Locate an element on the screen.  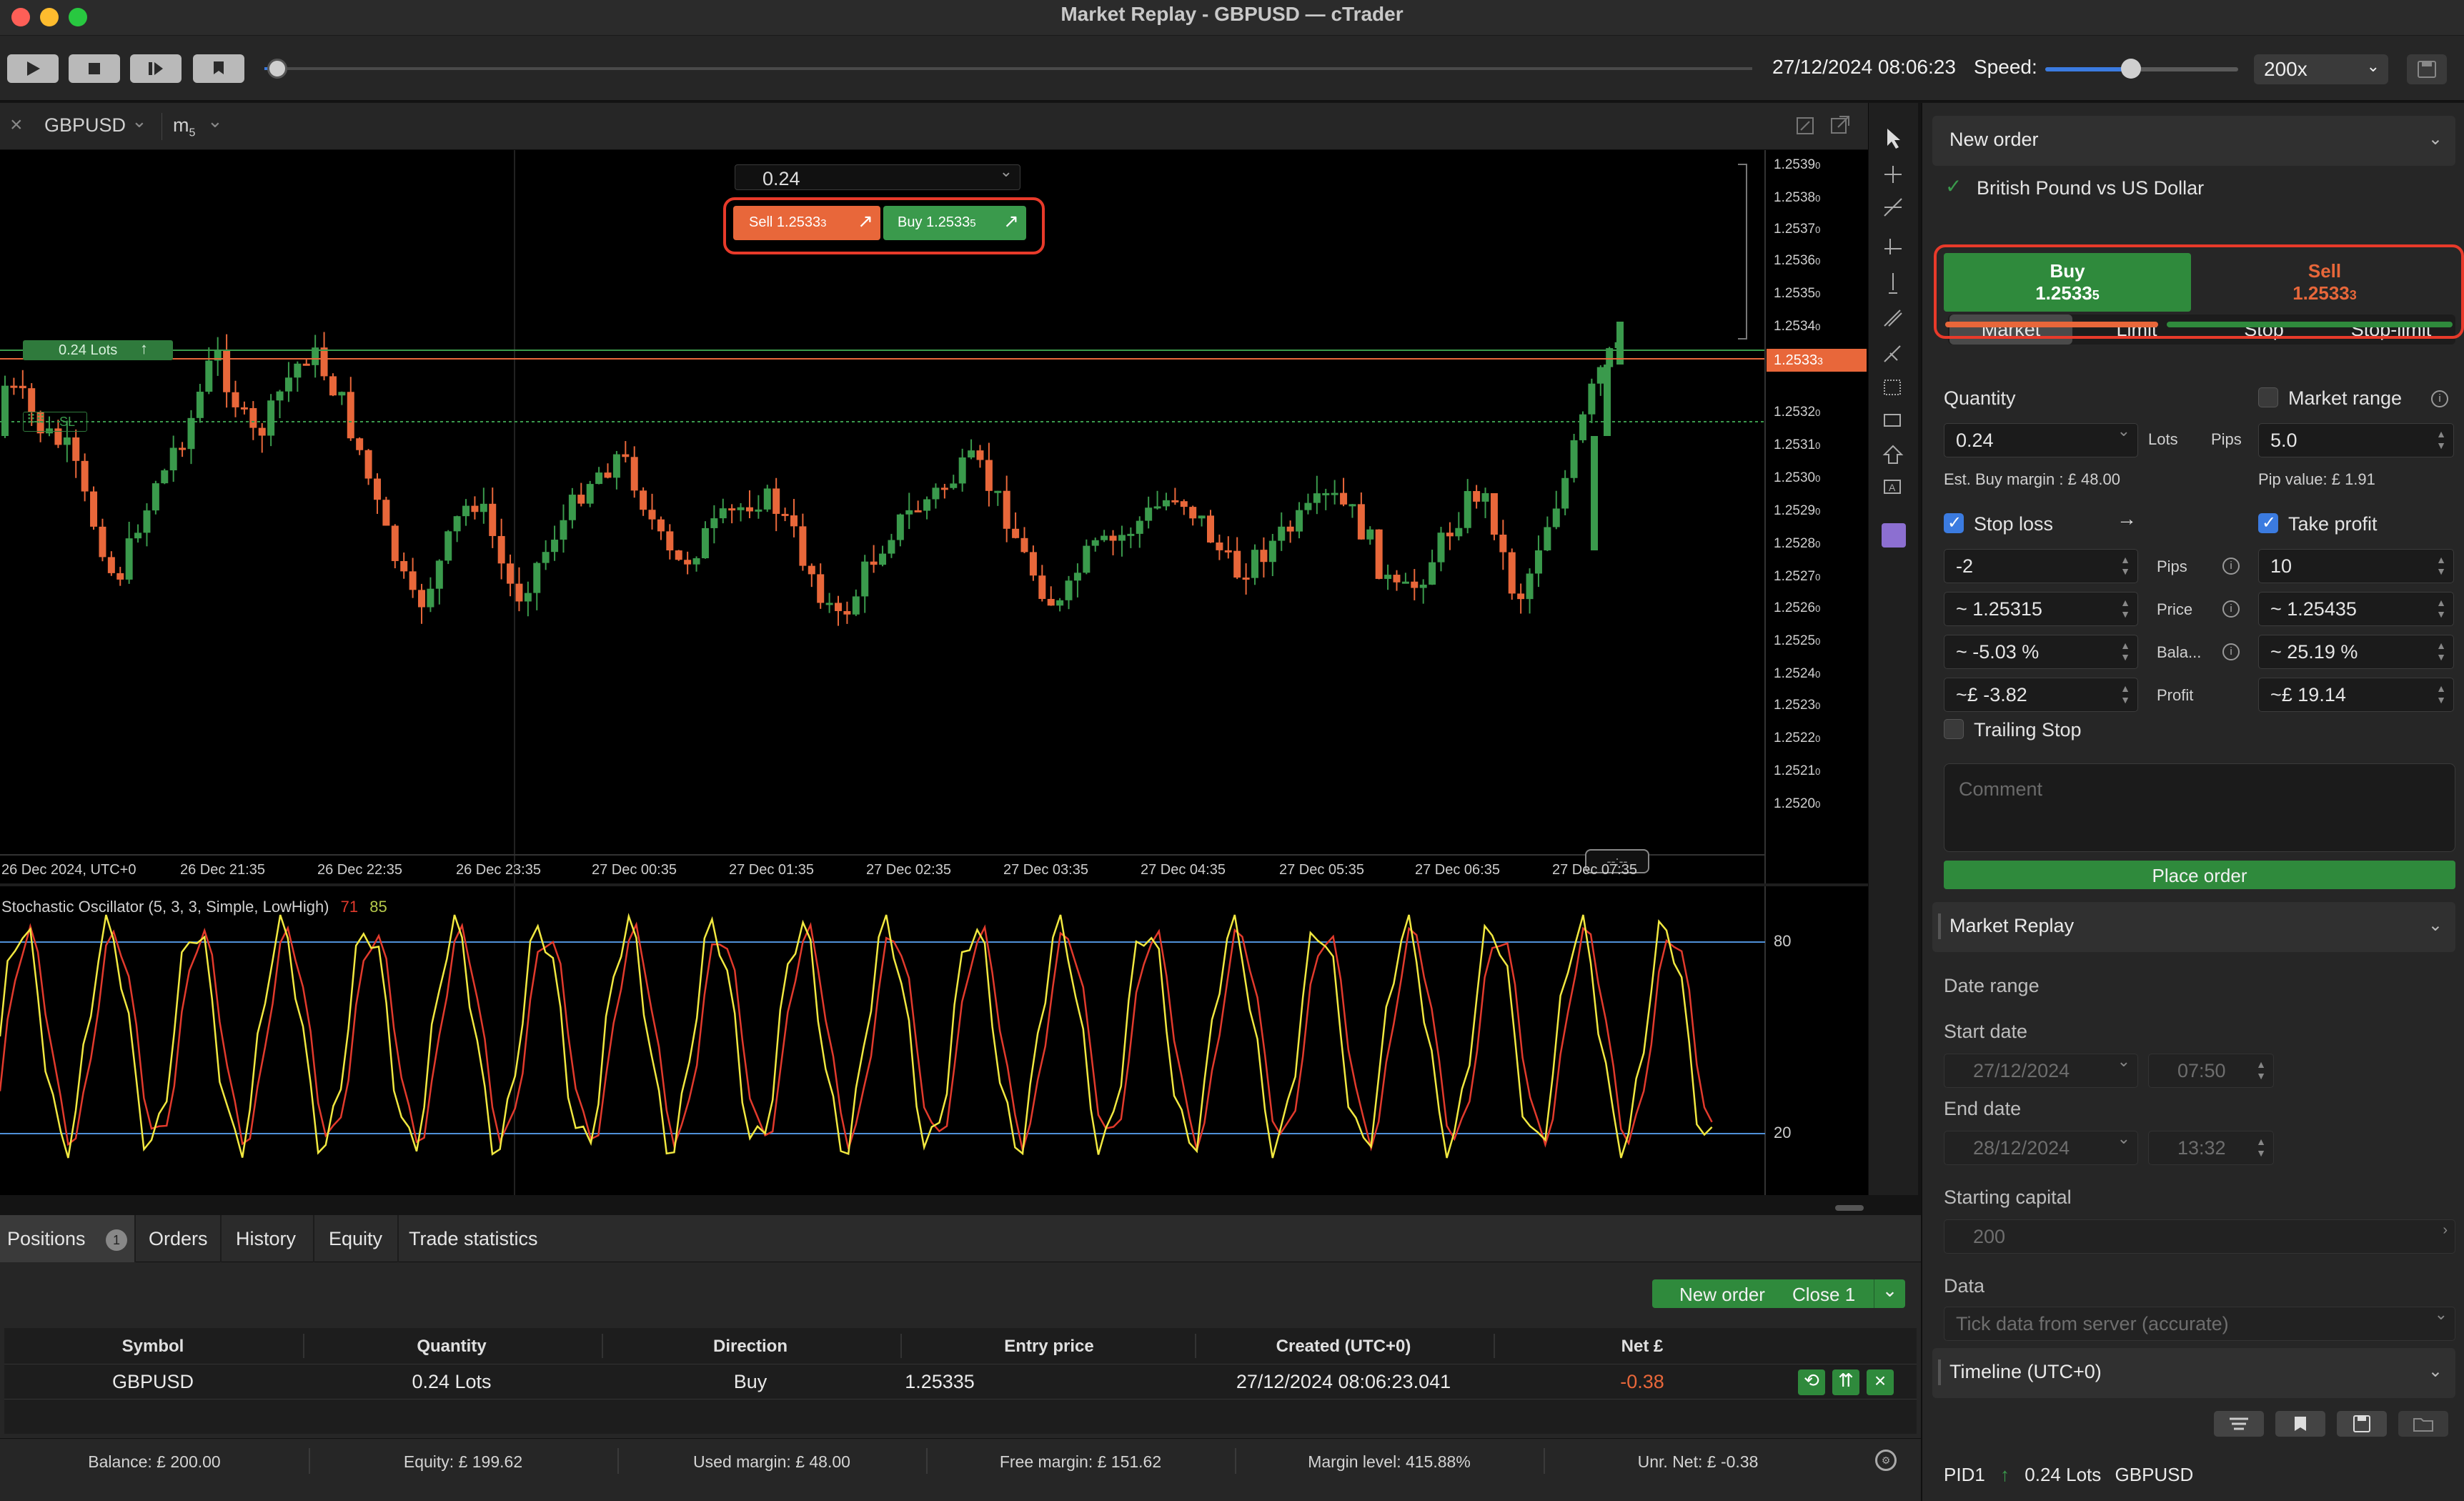
buy-button: Buy 1.25335 is located at coordinates (2067, 282).